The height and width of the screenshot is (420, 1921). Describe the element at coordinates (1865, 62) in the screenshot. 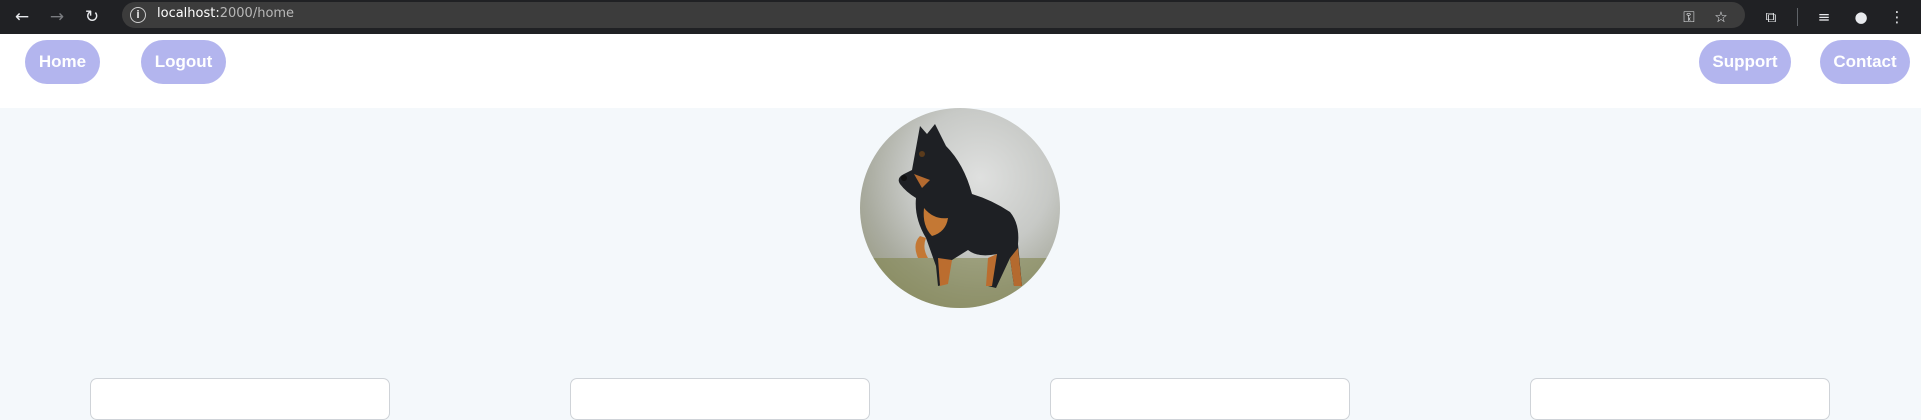

I see `contact-button: Contact` at that location.